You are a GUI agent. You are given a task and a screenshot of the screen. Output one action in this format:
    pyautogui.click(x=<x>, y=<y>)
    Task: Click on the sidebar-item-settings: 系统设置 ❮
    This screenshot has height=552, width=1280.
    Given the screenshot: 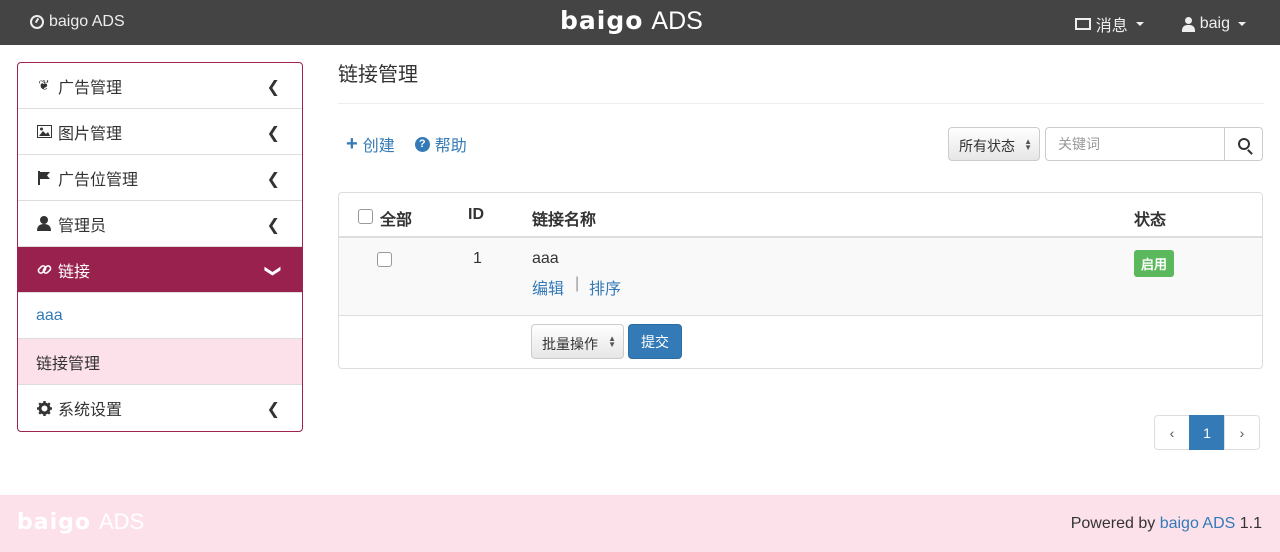 What is the action you would take?
    pyautogui.click(x=160, y=408)
    